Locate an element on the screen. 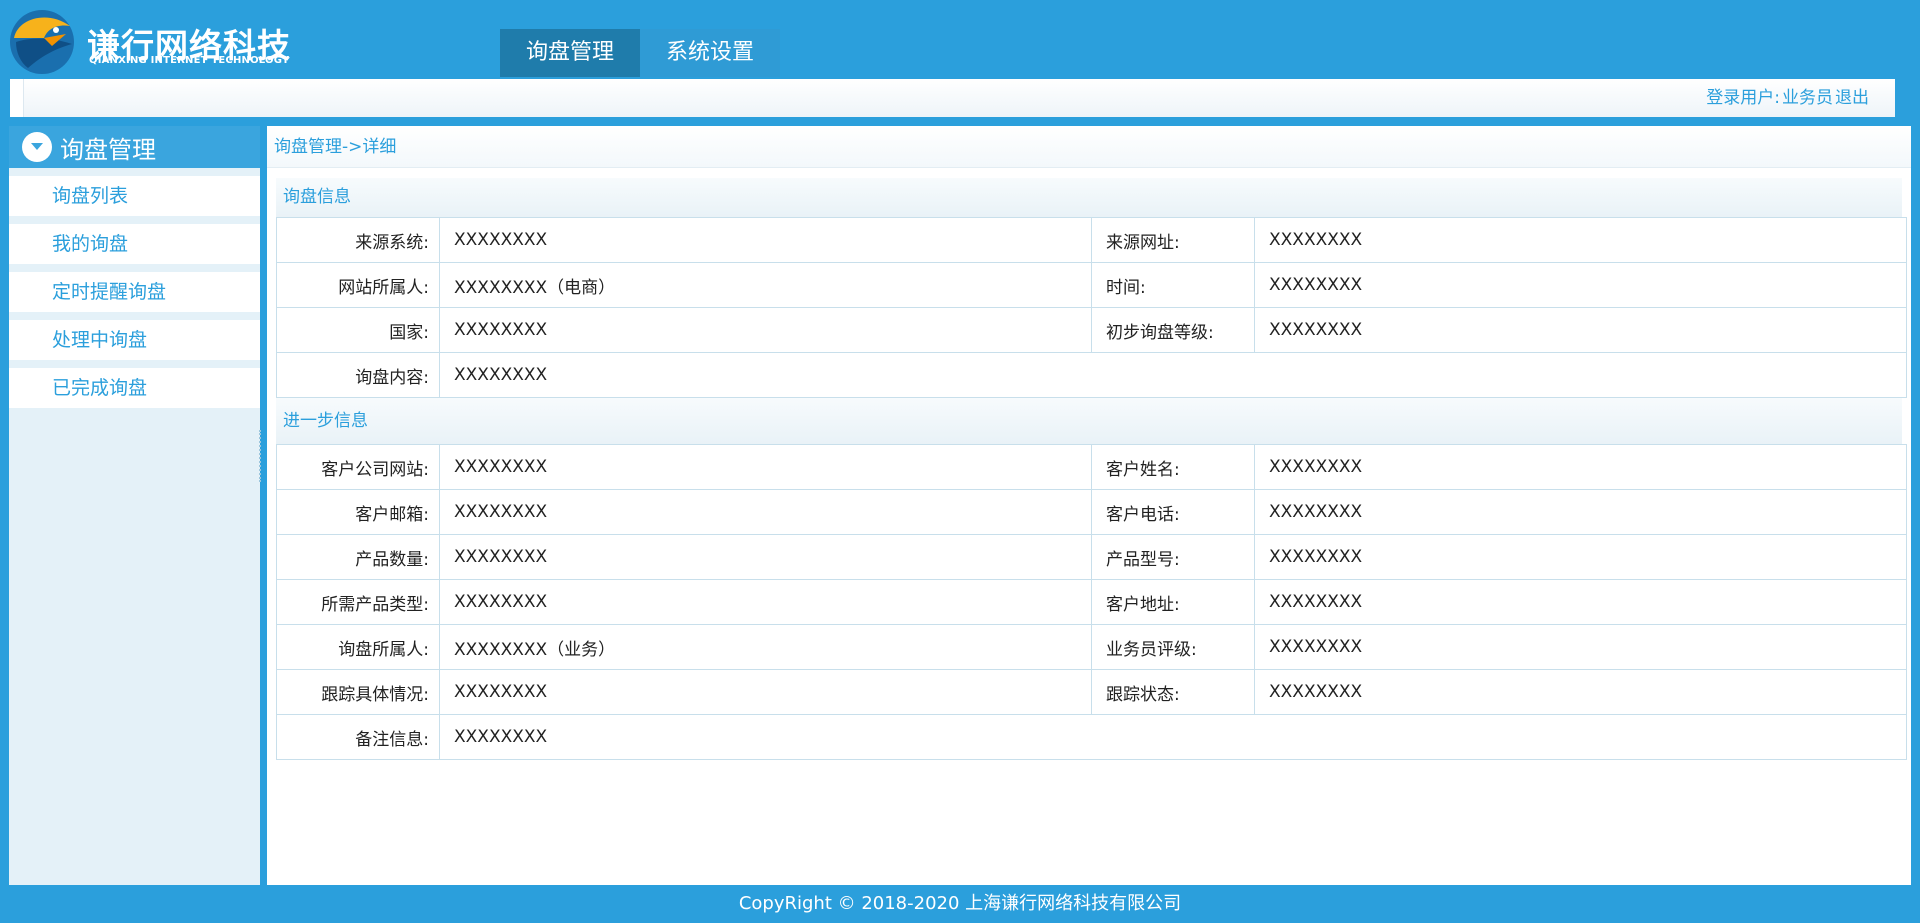 The height and width of the screenshot is (923, 1920). field-label: 时间: is located at coordinates (1173, 285).